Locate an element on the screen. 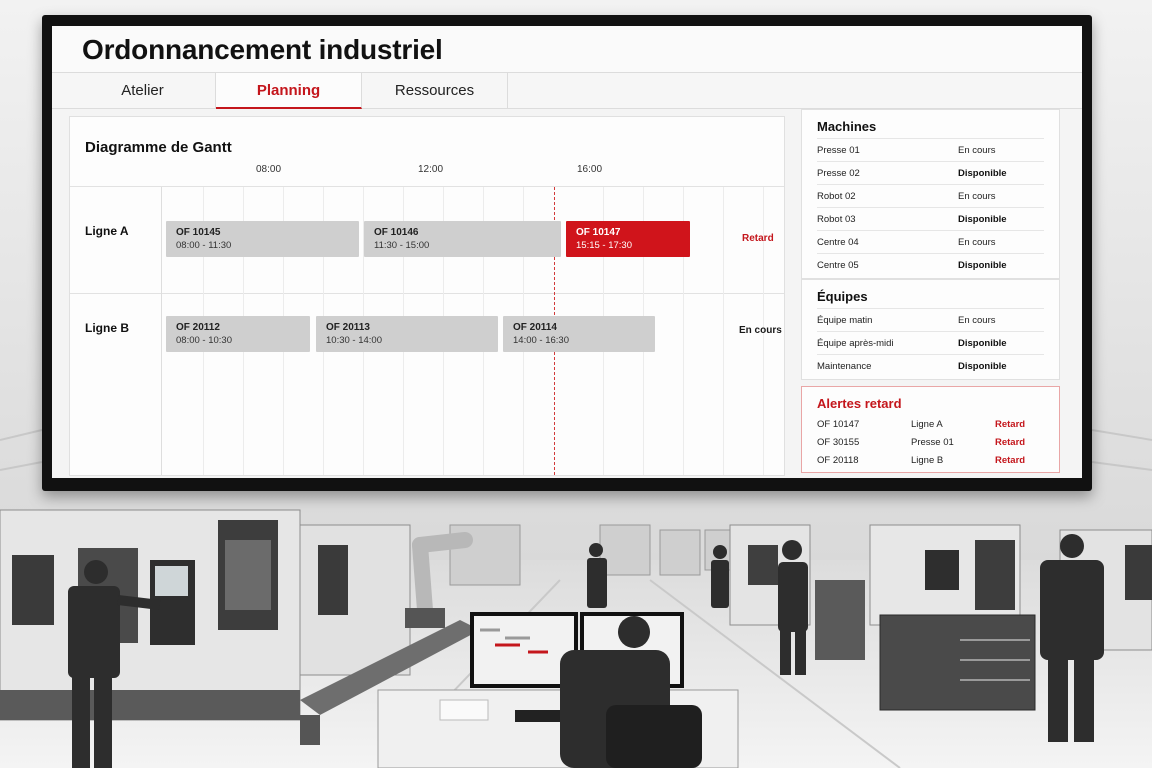  machine-row: Robot 02 En cours is located at coordinates (930, 195).